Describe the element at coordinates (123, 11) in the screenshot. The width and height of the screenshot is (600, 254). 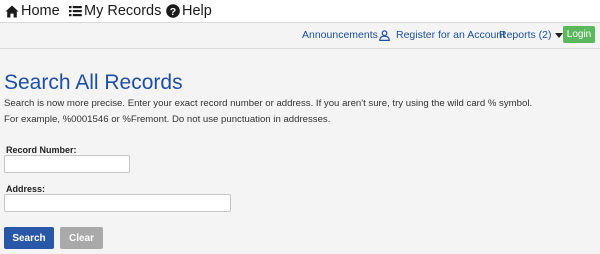
I see `nav-my-records-label: My Records` at that location.